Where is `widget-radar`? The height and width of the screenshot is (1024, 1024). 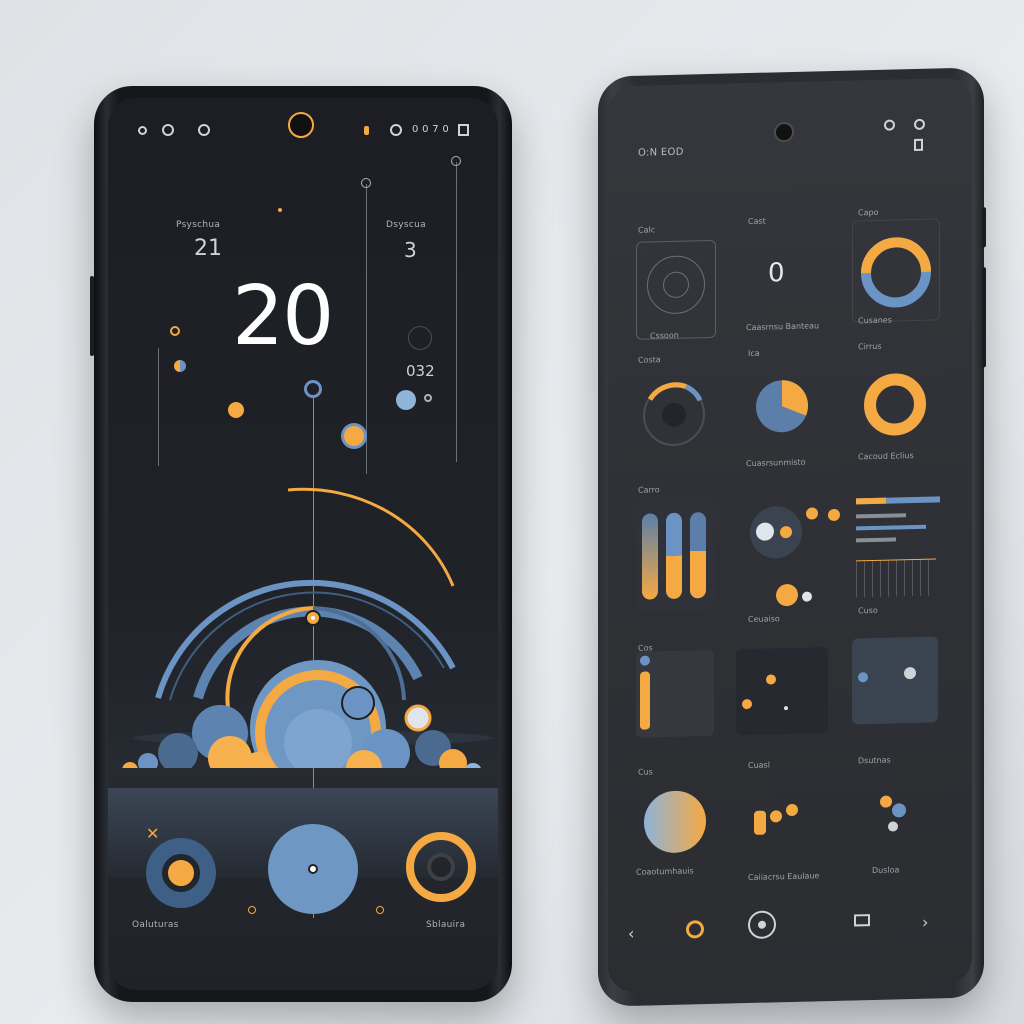 widget-radar is located at coordinates (676, 289).